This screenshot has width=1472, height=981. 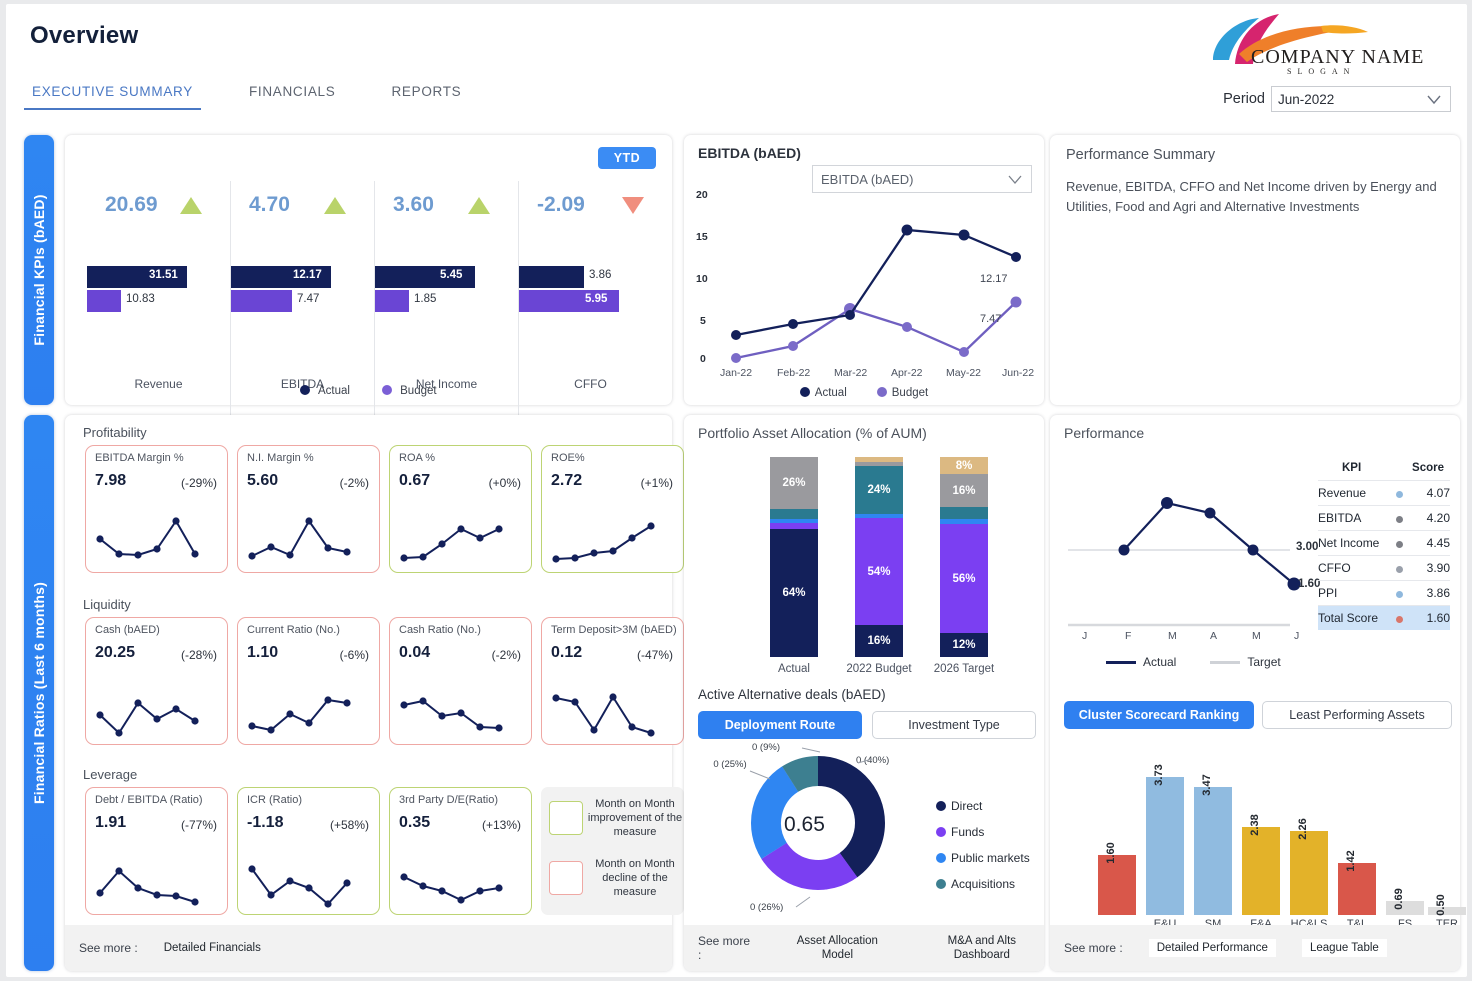 What do you see at coordinates (212, 948) in the screenshot?
I see `link-detailed-financials: Detailed Financials` at bounding box center [212, 948].